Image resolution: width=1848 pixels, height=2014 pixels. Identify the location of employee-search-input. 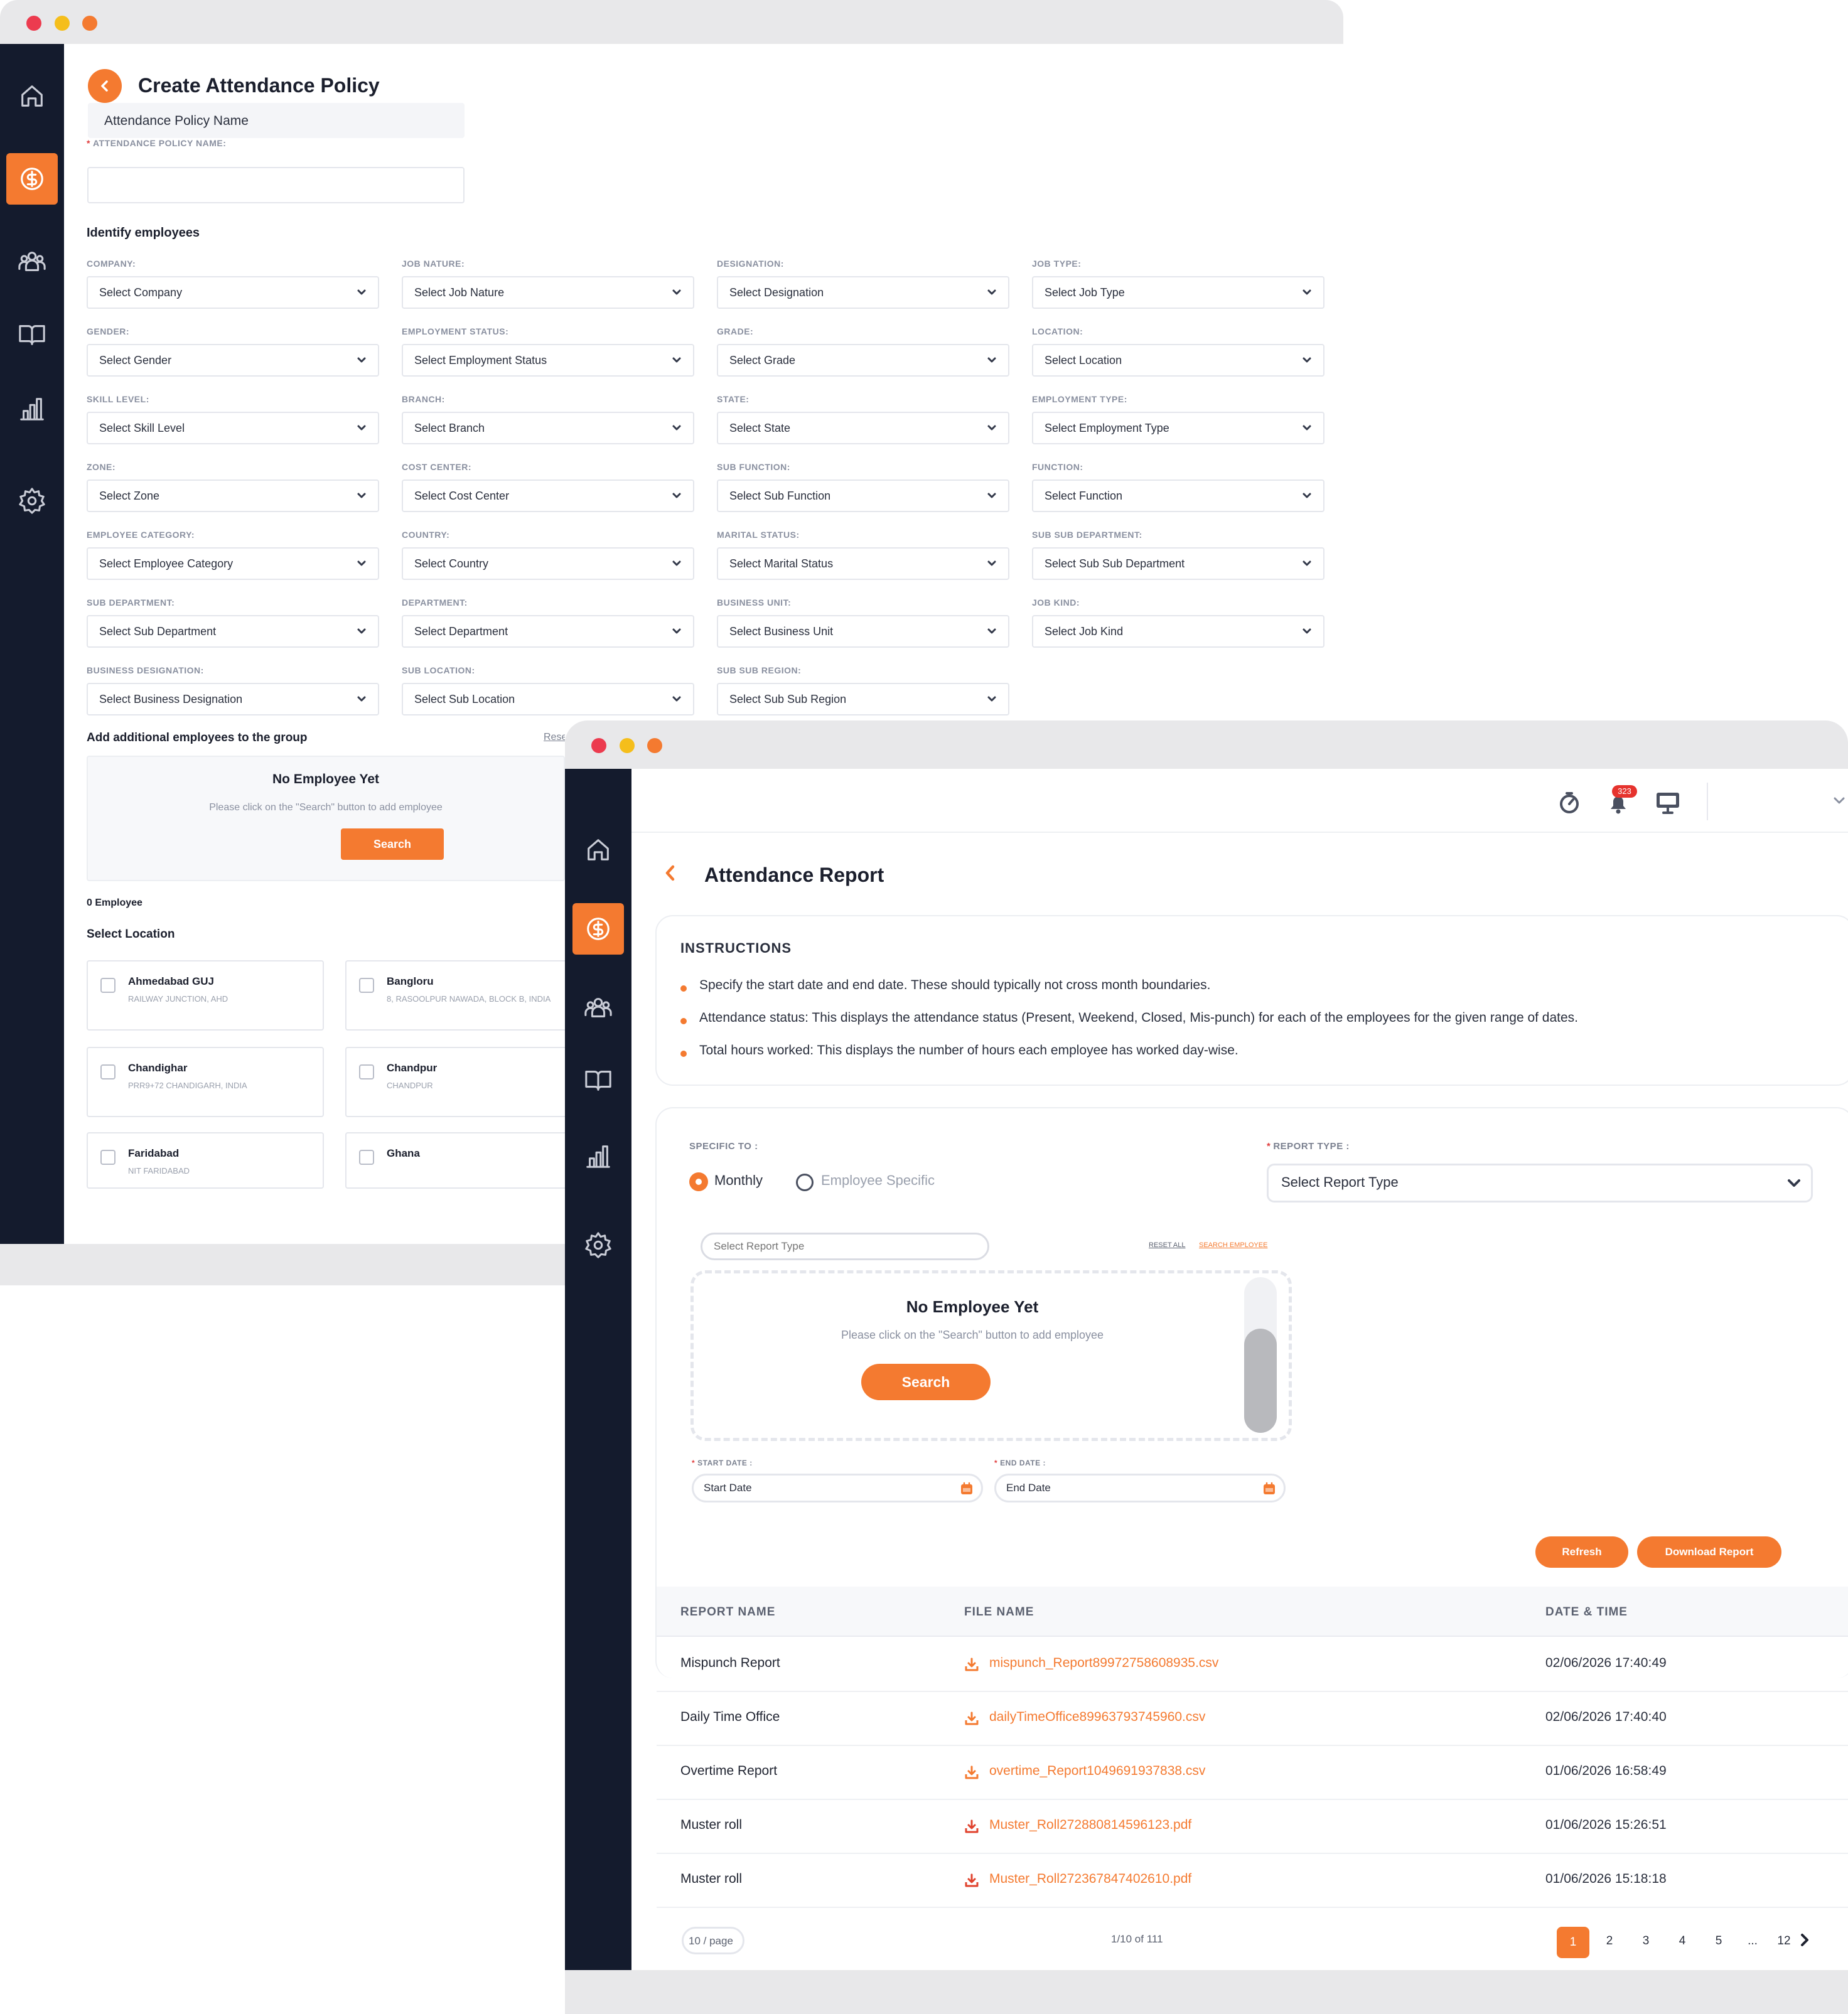
(845, 1246).